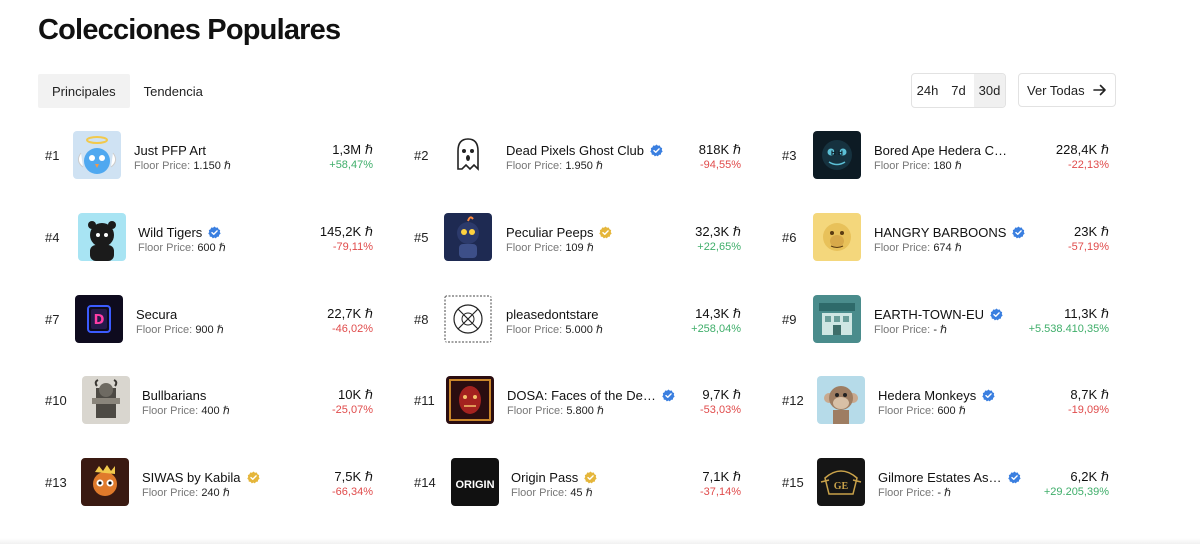  What do you see at coordinates (475, 482) in the screenshot?
I see `collection-thumbnail: ORIGIN` at bounding box center [475, 482].